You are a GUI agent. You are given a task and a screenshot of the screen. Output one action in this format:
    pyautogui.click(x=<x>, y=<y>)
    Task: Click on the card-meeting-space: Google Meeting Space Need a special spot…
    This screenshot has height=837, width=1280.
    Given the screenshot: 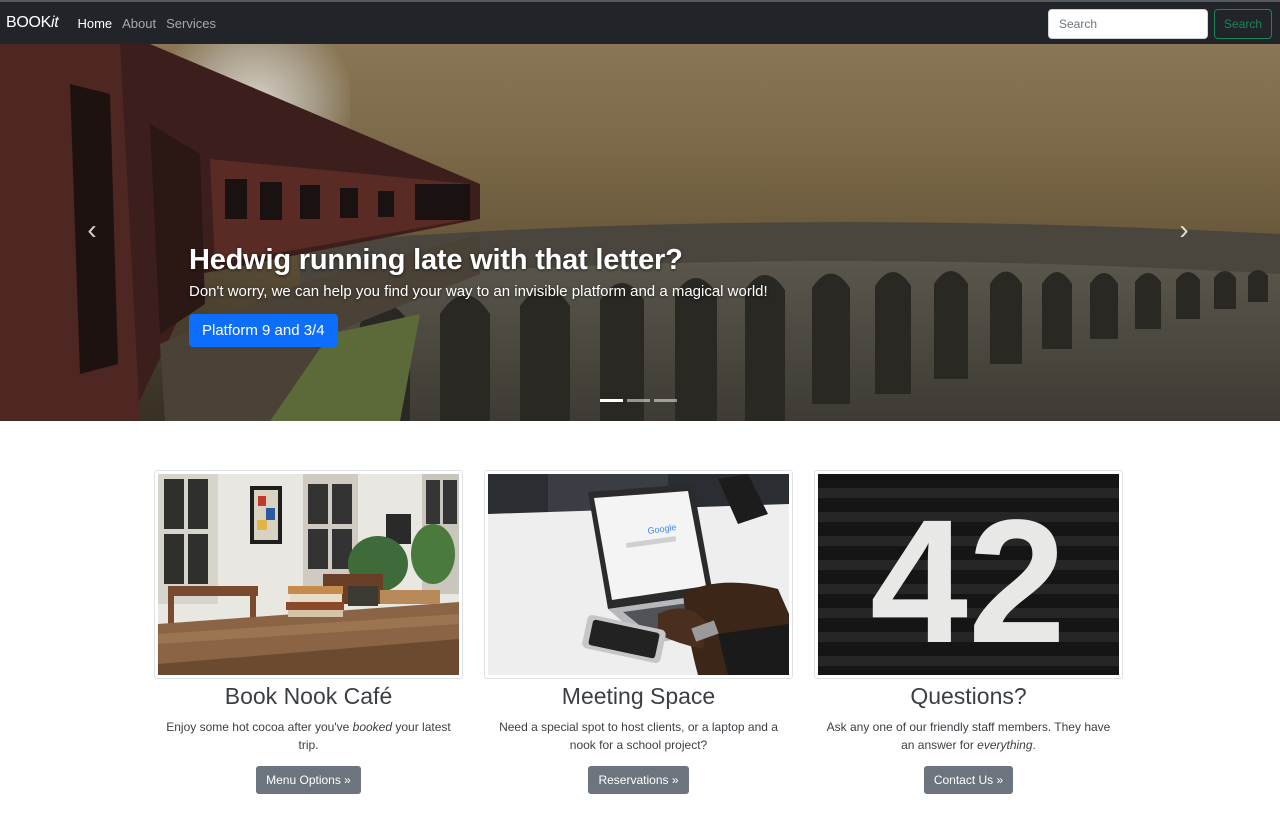 What is the action you would take?
    pyautogui.click(x=638, y=632)
    